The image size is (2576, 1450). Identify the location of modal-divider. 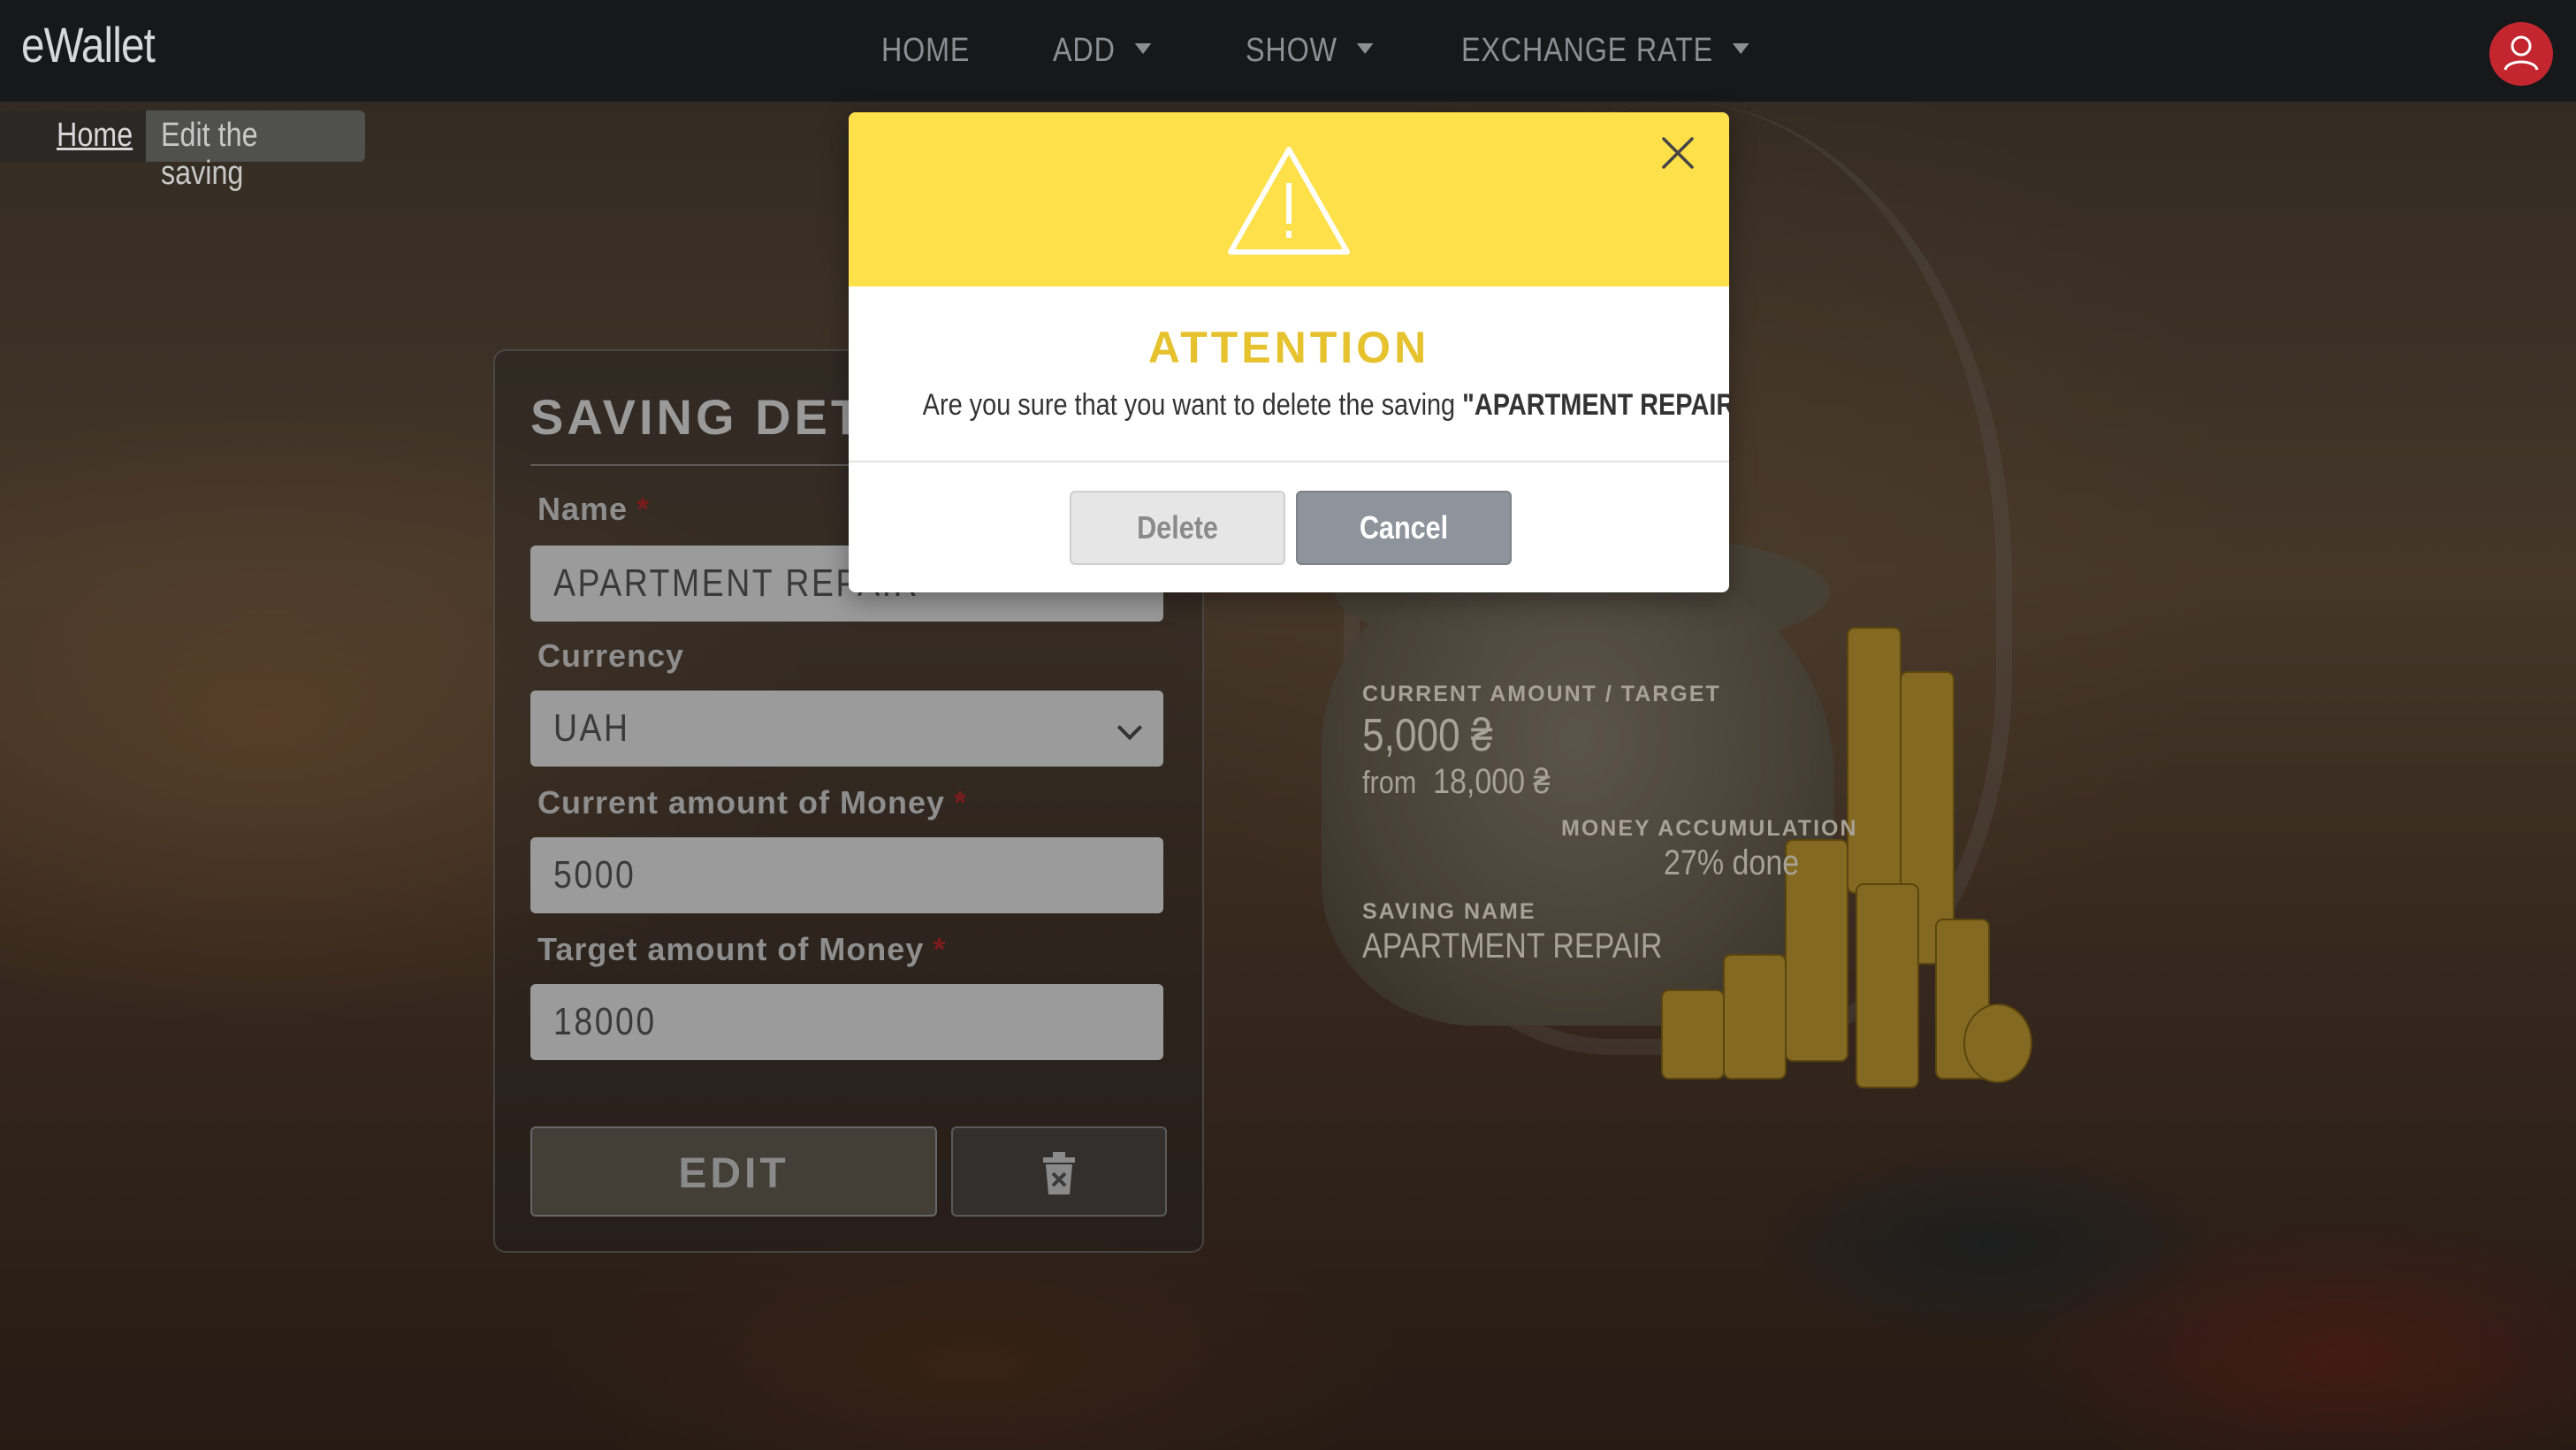
(1289, 461).